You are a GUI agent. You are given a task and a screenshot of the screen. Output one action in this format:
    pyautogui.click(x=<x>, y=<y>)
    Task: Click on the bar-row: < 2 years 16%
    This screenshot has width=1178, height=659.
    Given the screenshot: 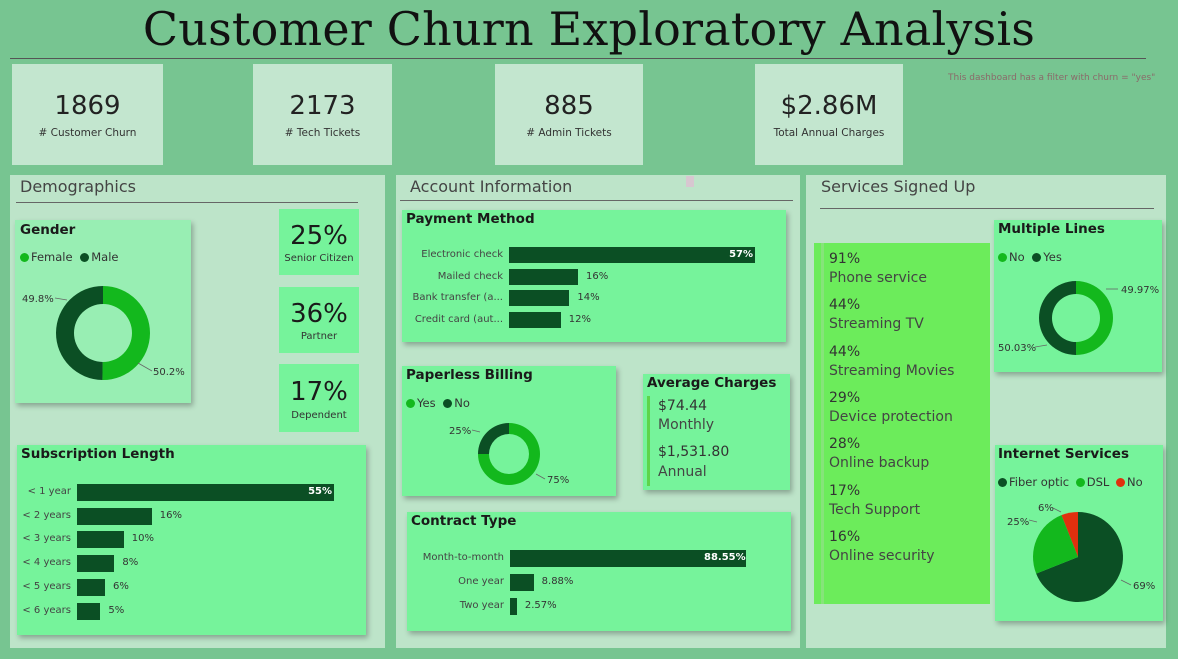 What is the action you would take?
    pyautogui.click(x=191, y=516)
    